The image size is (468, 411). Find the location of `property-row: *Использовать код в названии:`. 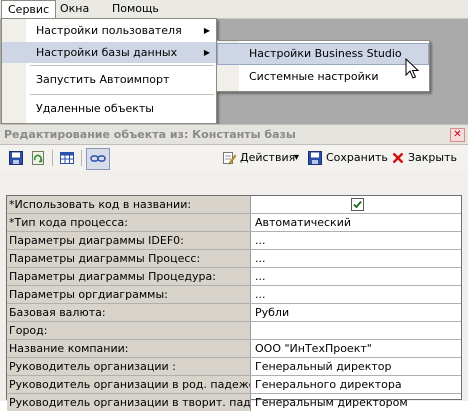

property-row: *Использовать код в названии: is located at coordinates (234, 205).